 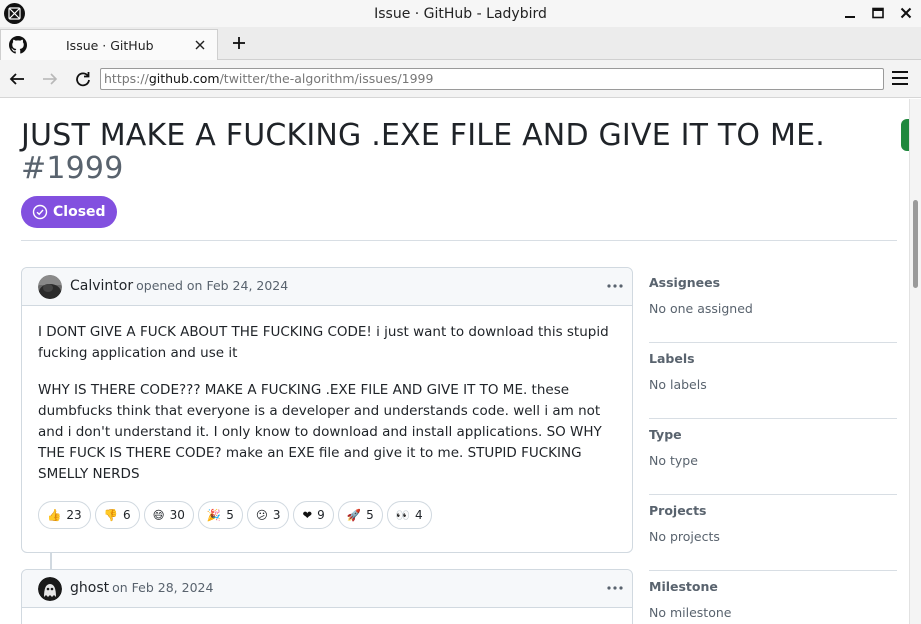 I want to click on laugh-icon: 😄, so click(x=158, y=515).